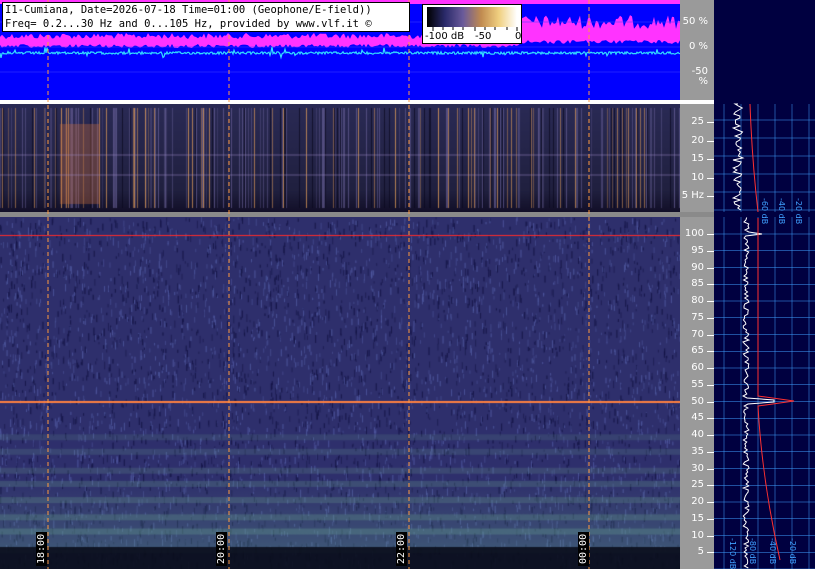  Describe the element at coordinates (764, 211) in the screenshot. I see `side-db-label-upper: -60 dB` at that location.